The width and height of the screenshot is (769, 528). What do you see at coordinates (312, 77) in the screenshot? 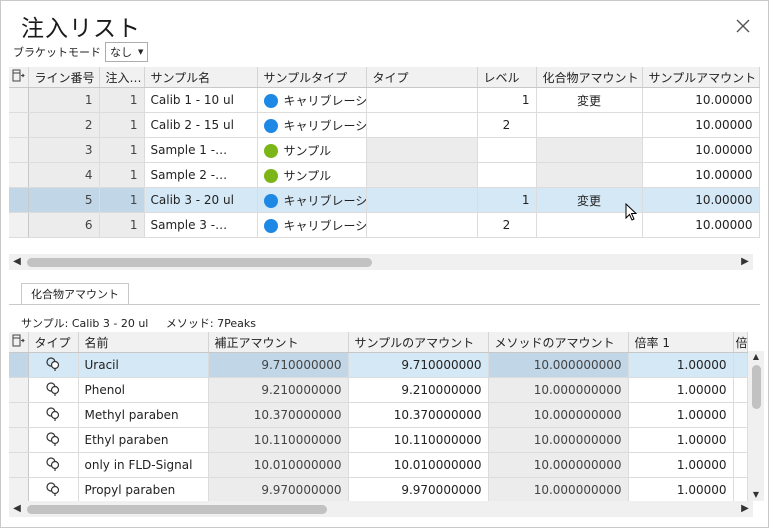
I see `col-header-sample-type: サンプルタイプ` at bounding box center [312, 77].